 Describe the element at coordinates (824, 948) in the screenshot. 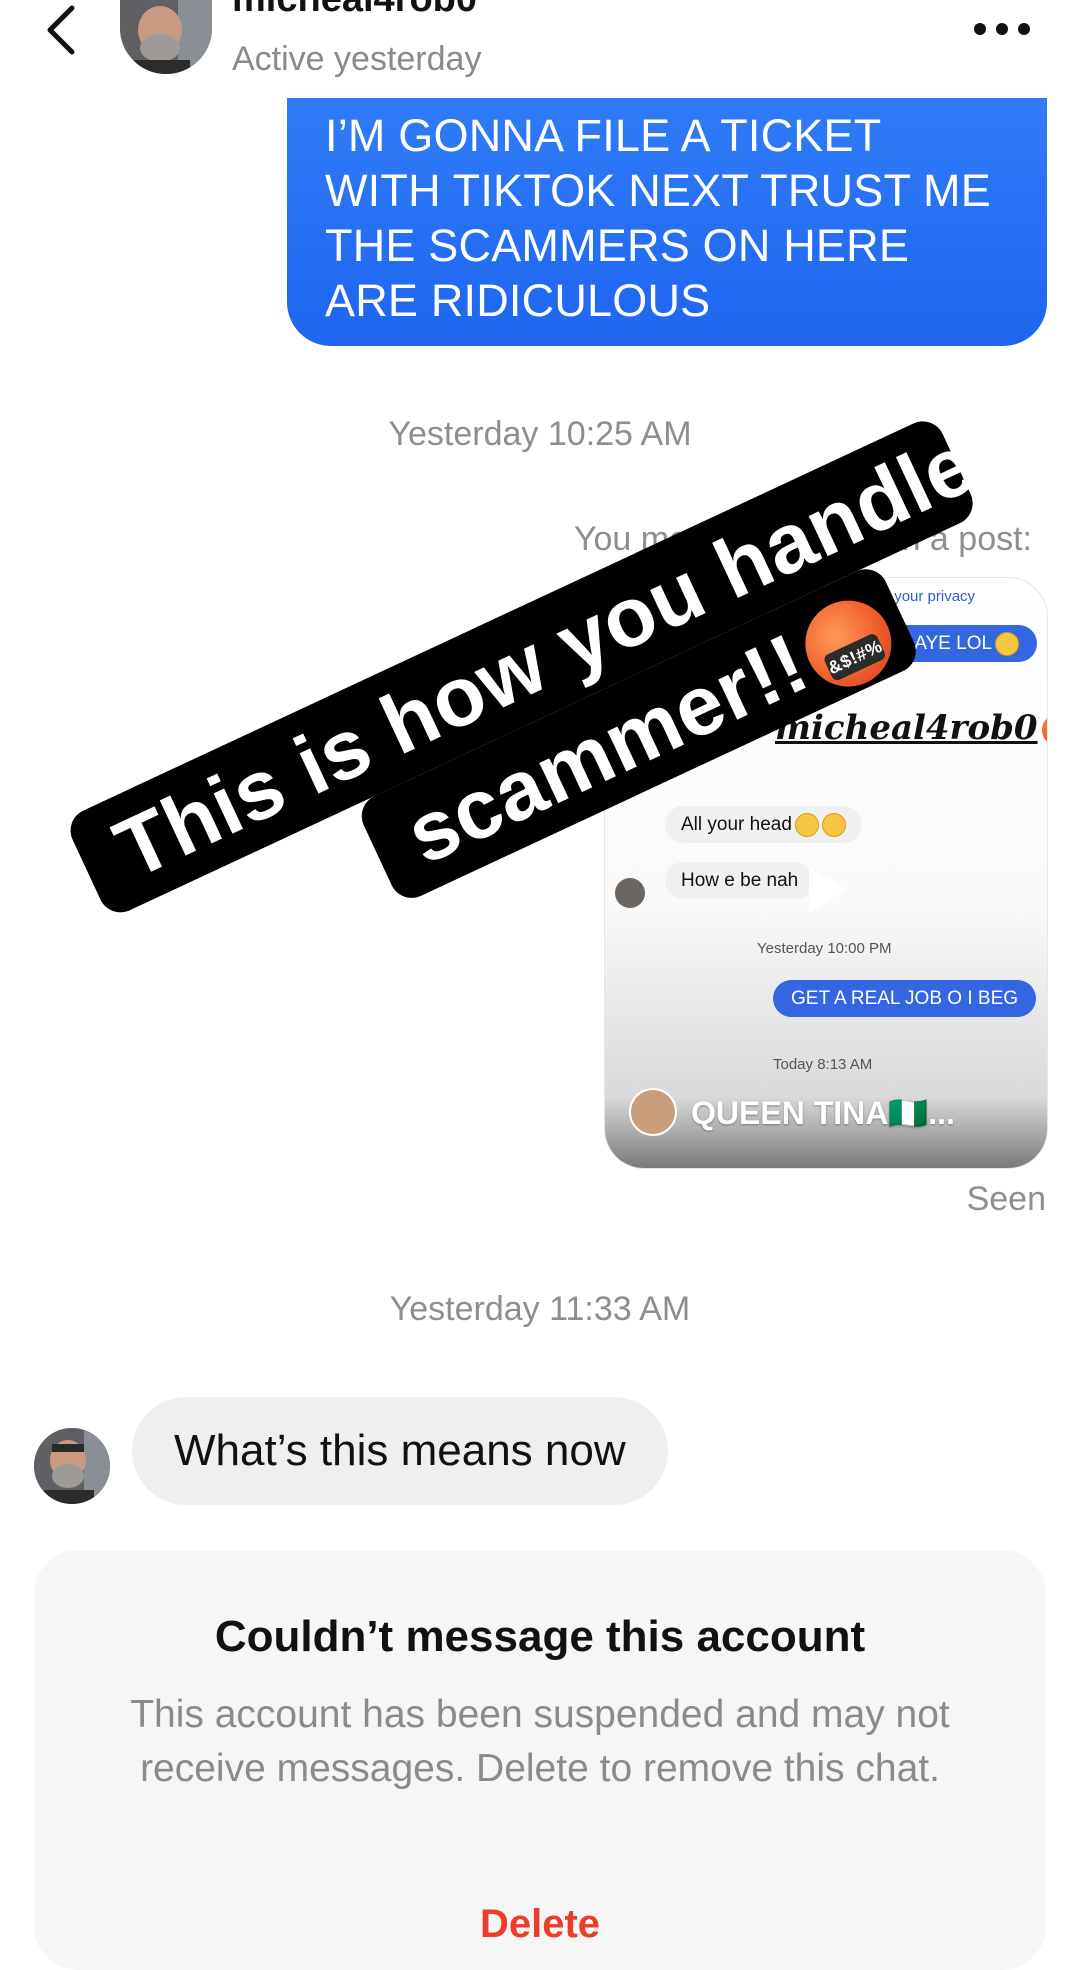

I see `post-timestamp: Yesterday 10:00 PM` at that location.